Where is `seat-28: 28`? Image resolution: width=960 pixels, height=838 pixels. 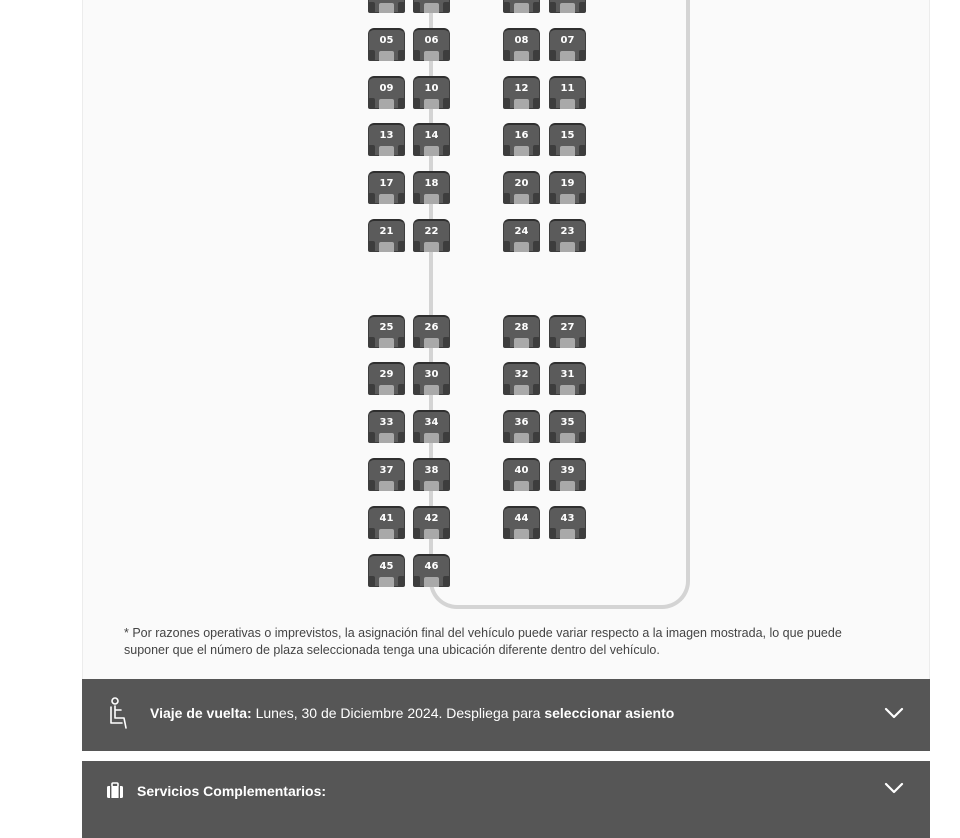
seat-28: 28 is located at coordinates (521, 331).